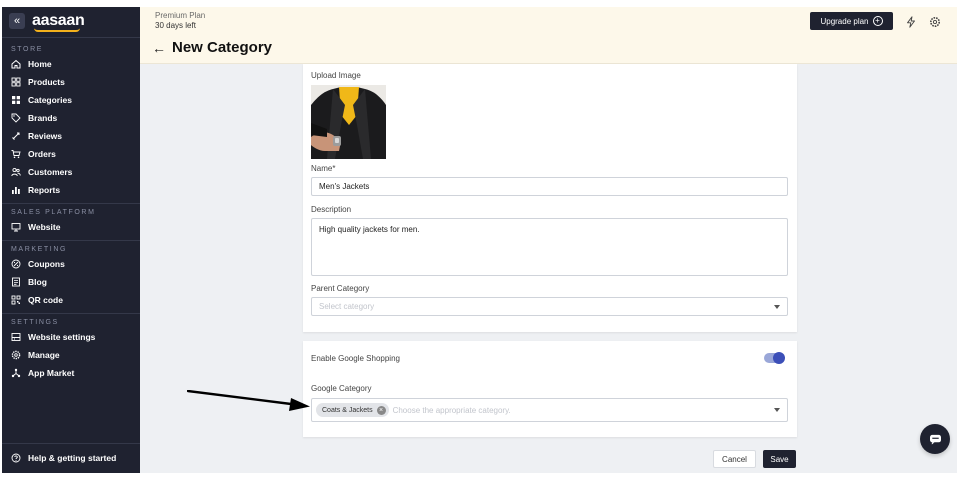  Describe the element at coordinates (347, 306) in the screenshot. I see `parent-category-placeholder: Select category` at that location.